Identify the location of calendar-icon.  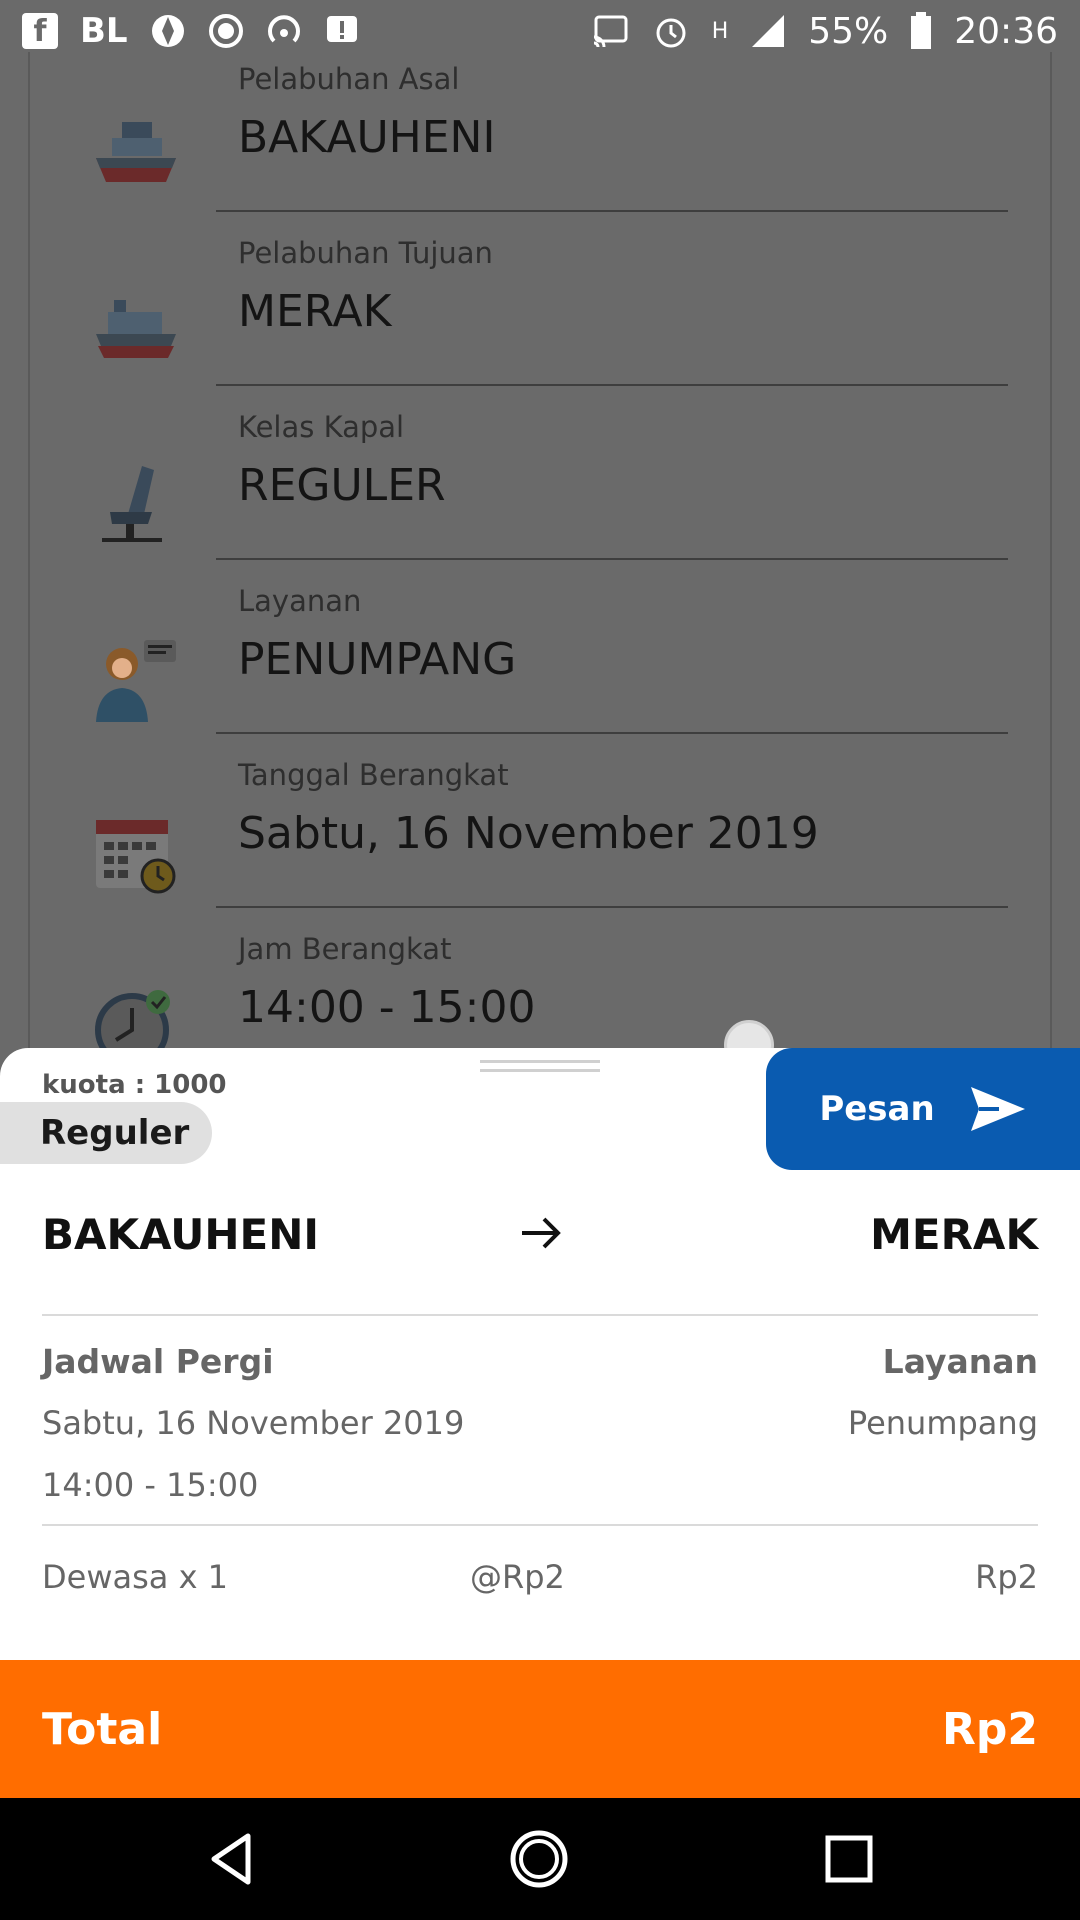
(136, 857).